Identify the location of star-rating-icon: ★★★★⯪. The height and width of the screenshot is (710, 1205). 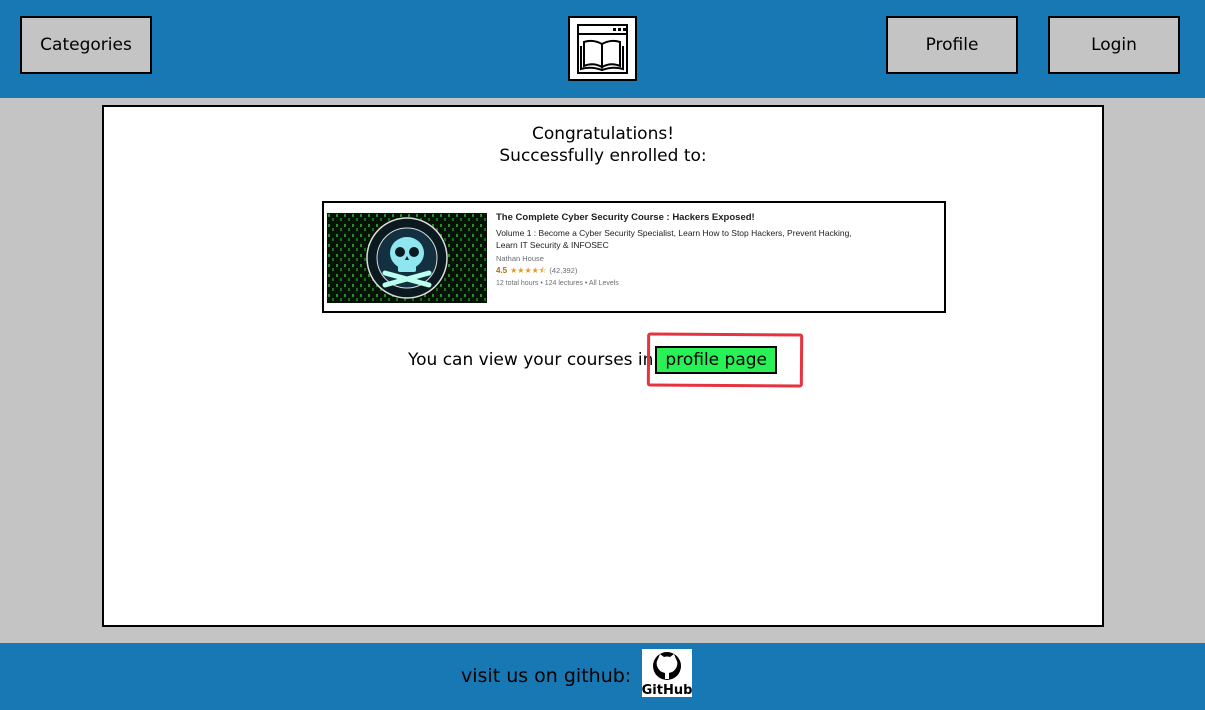
(528, 270).